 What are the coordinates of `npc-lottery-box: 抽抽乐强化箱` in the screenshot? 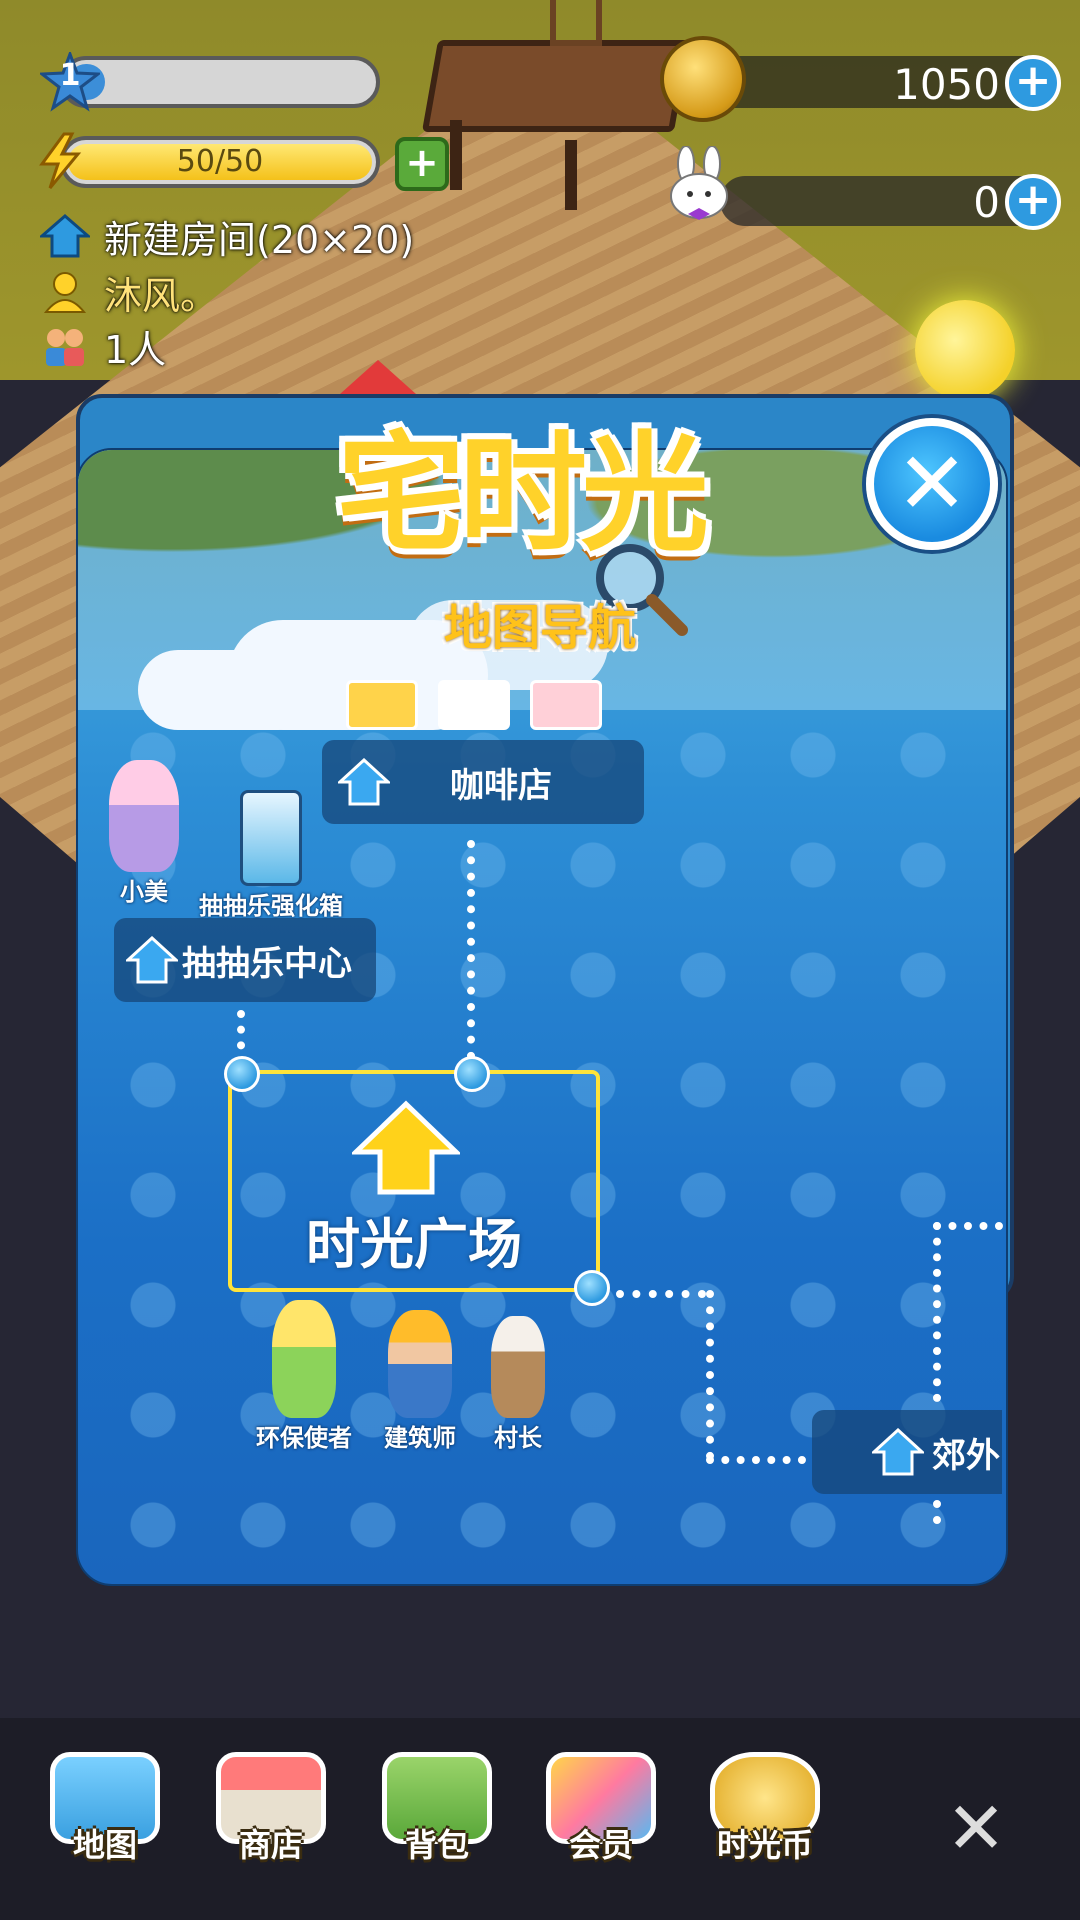 It's located at (271, 855).